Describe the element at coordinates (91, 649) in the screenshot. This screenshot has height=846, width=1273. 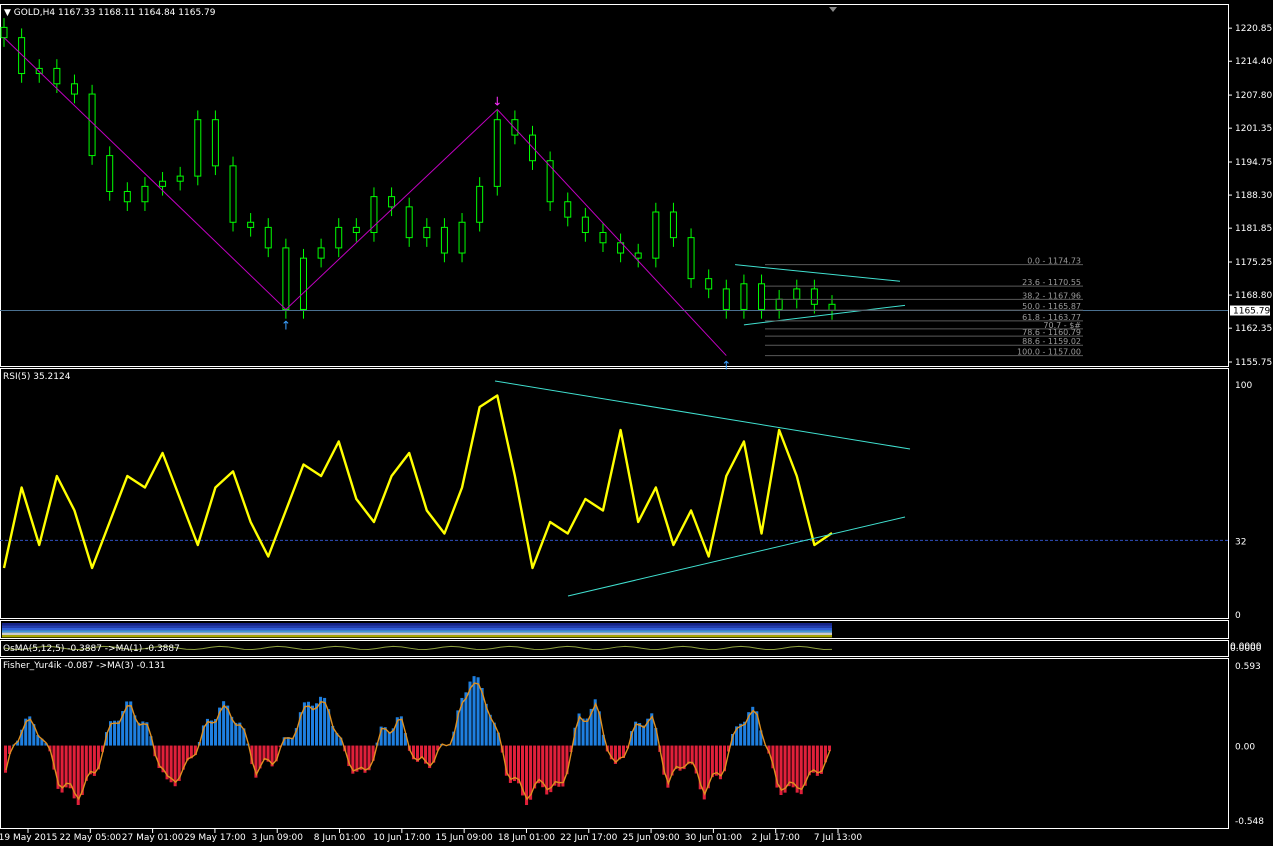
I see `osma-title: OsMA(5,12,5) -0.3887 ->MA(1) -0.3887` at that location.